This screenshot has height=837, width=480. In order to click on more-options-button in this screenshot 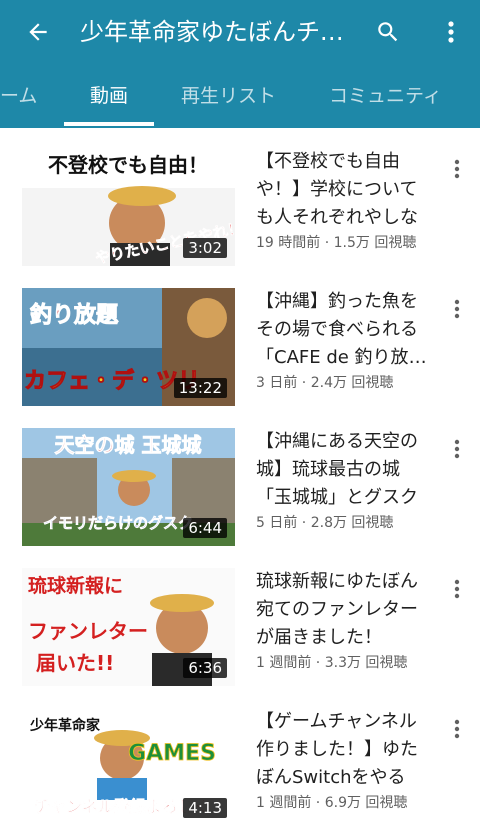, I will do `click(451, 32)`.